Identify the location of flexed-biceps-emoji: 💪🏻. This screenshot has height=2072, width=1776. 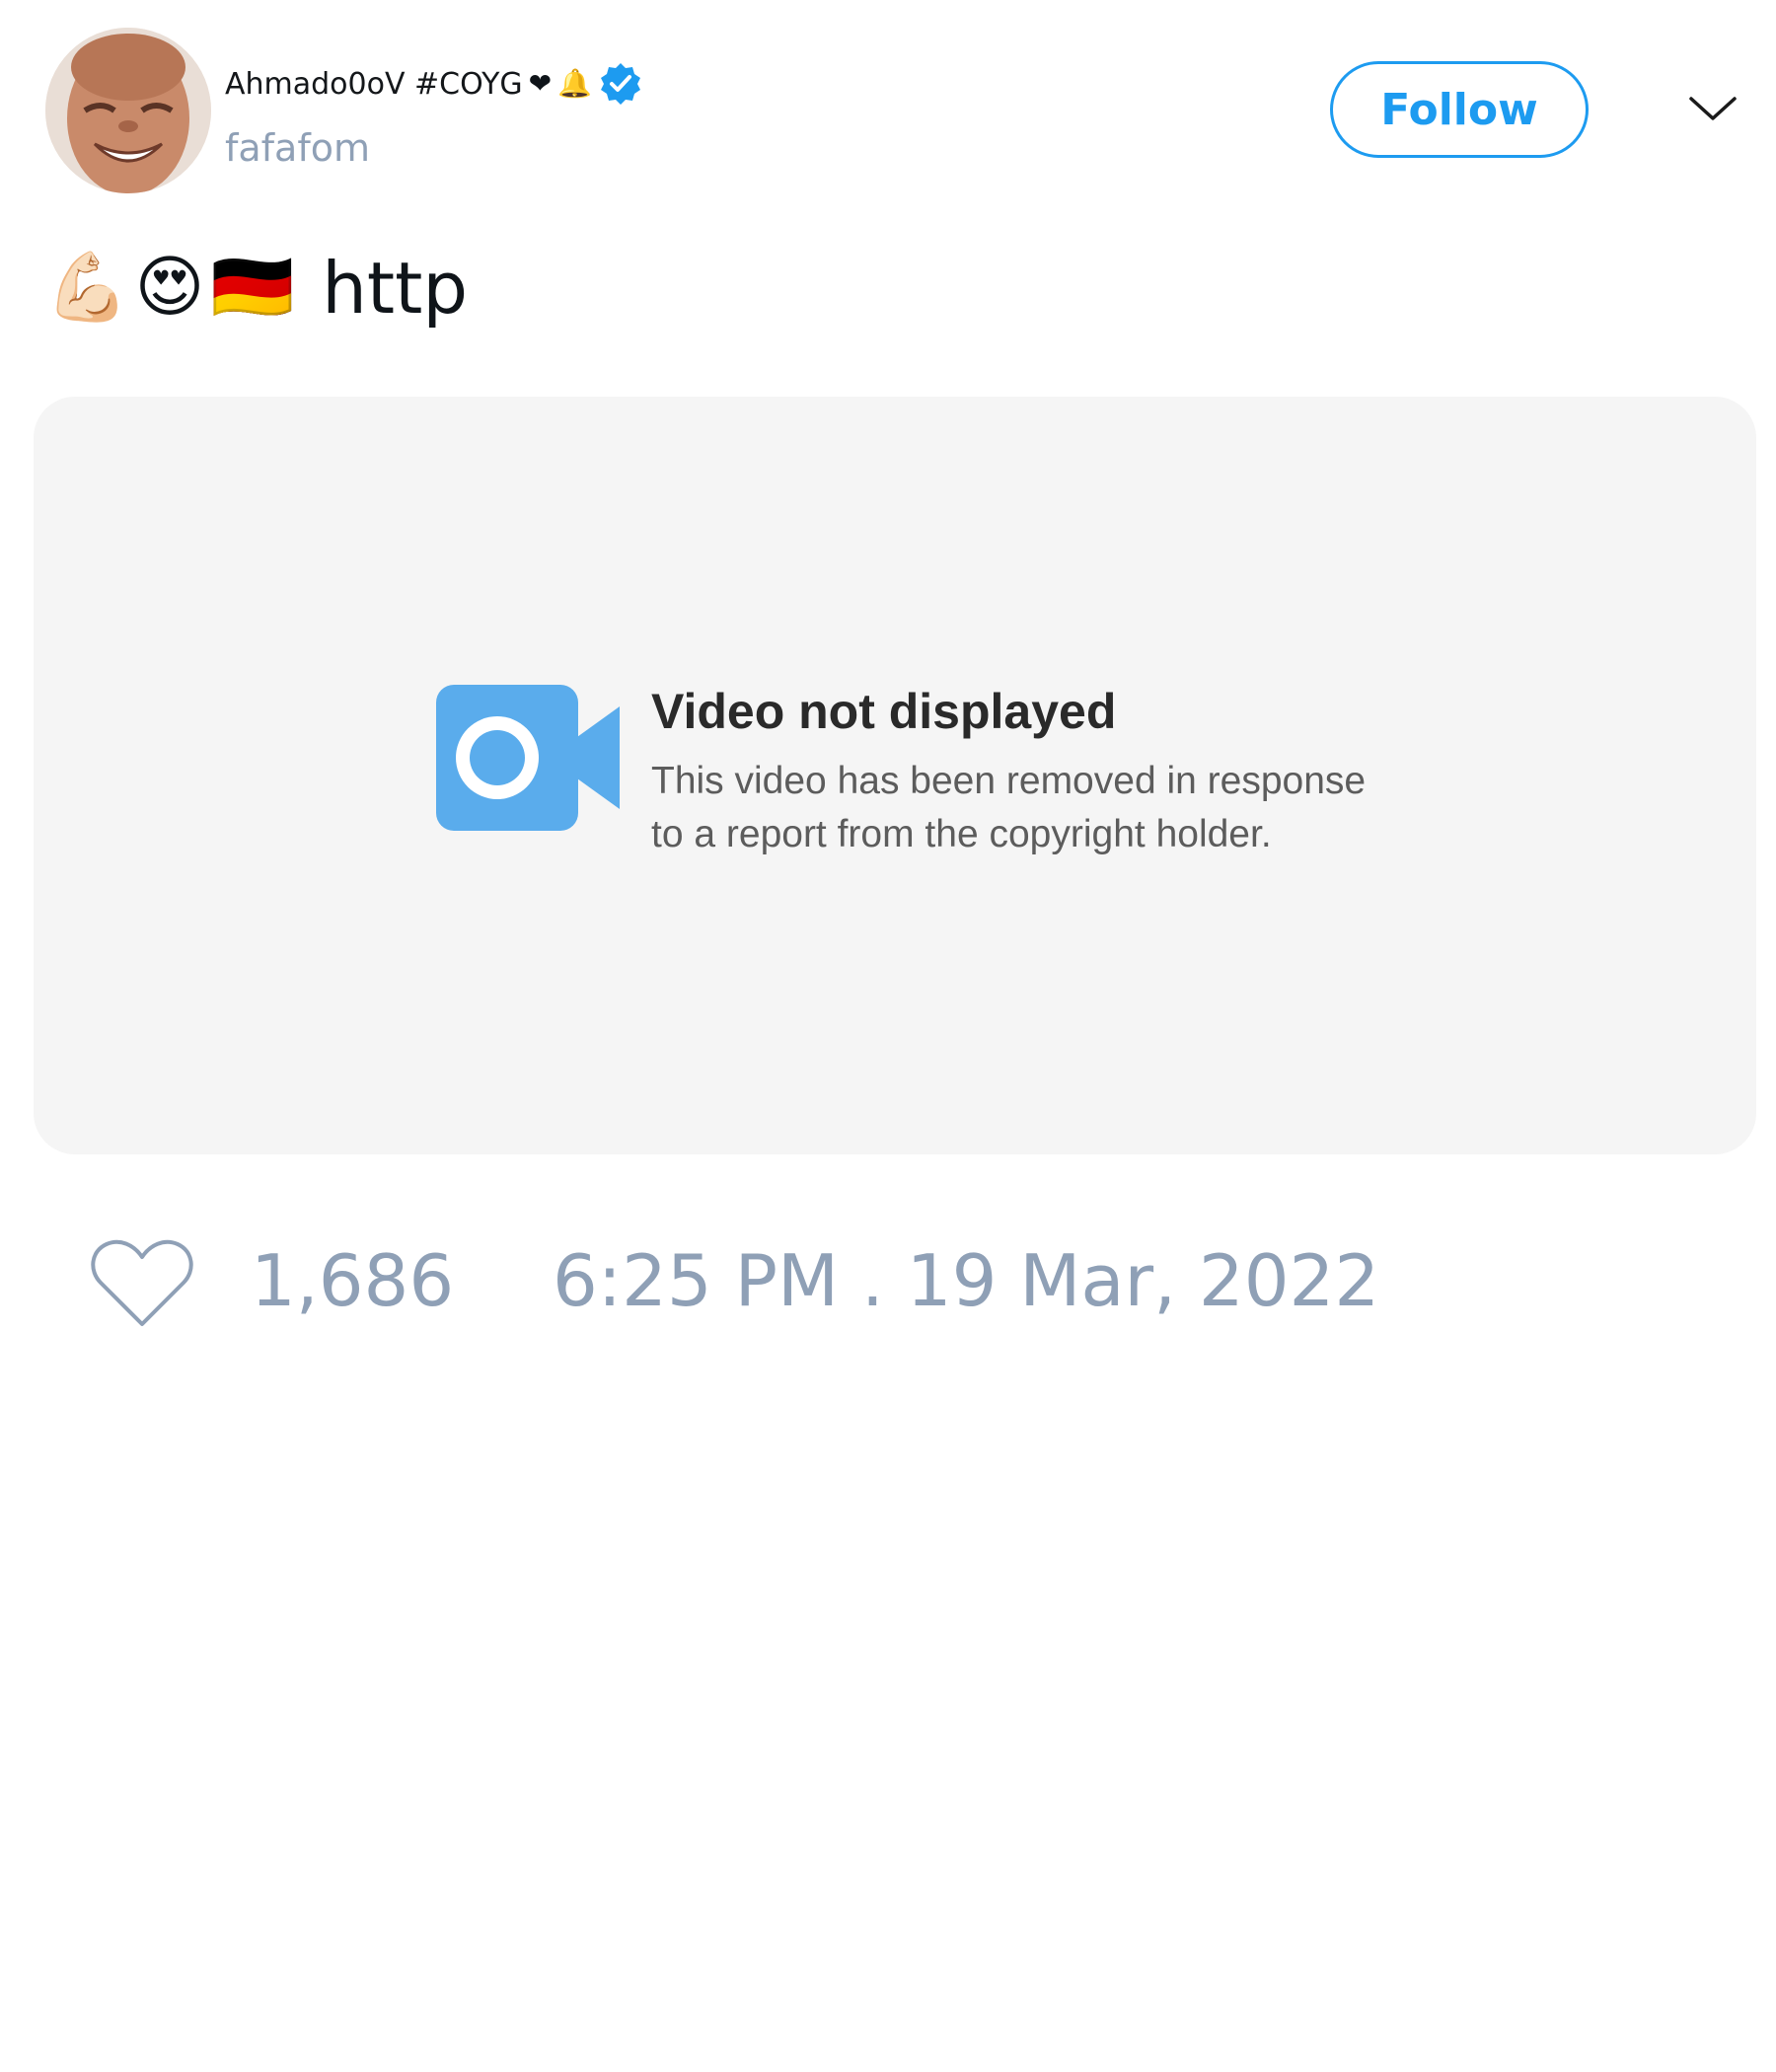
(87, 288).